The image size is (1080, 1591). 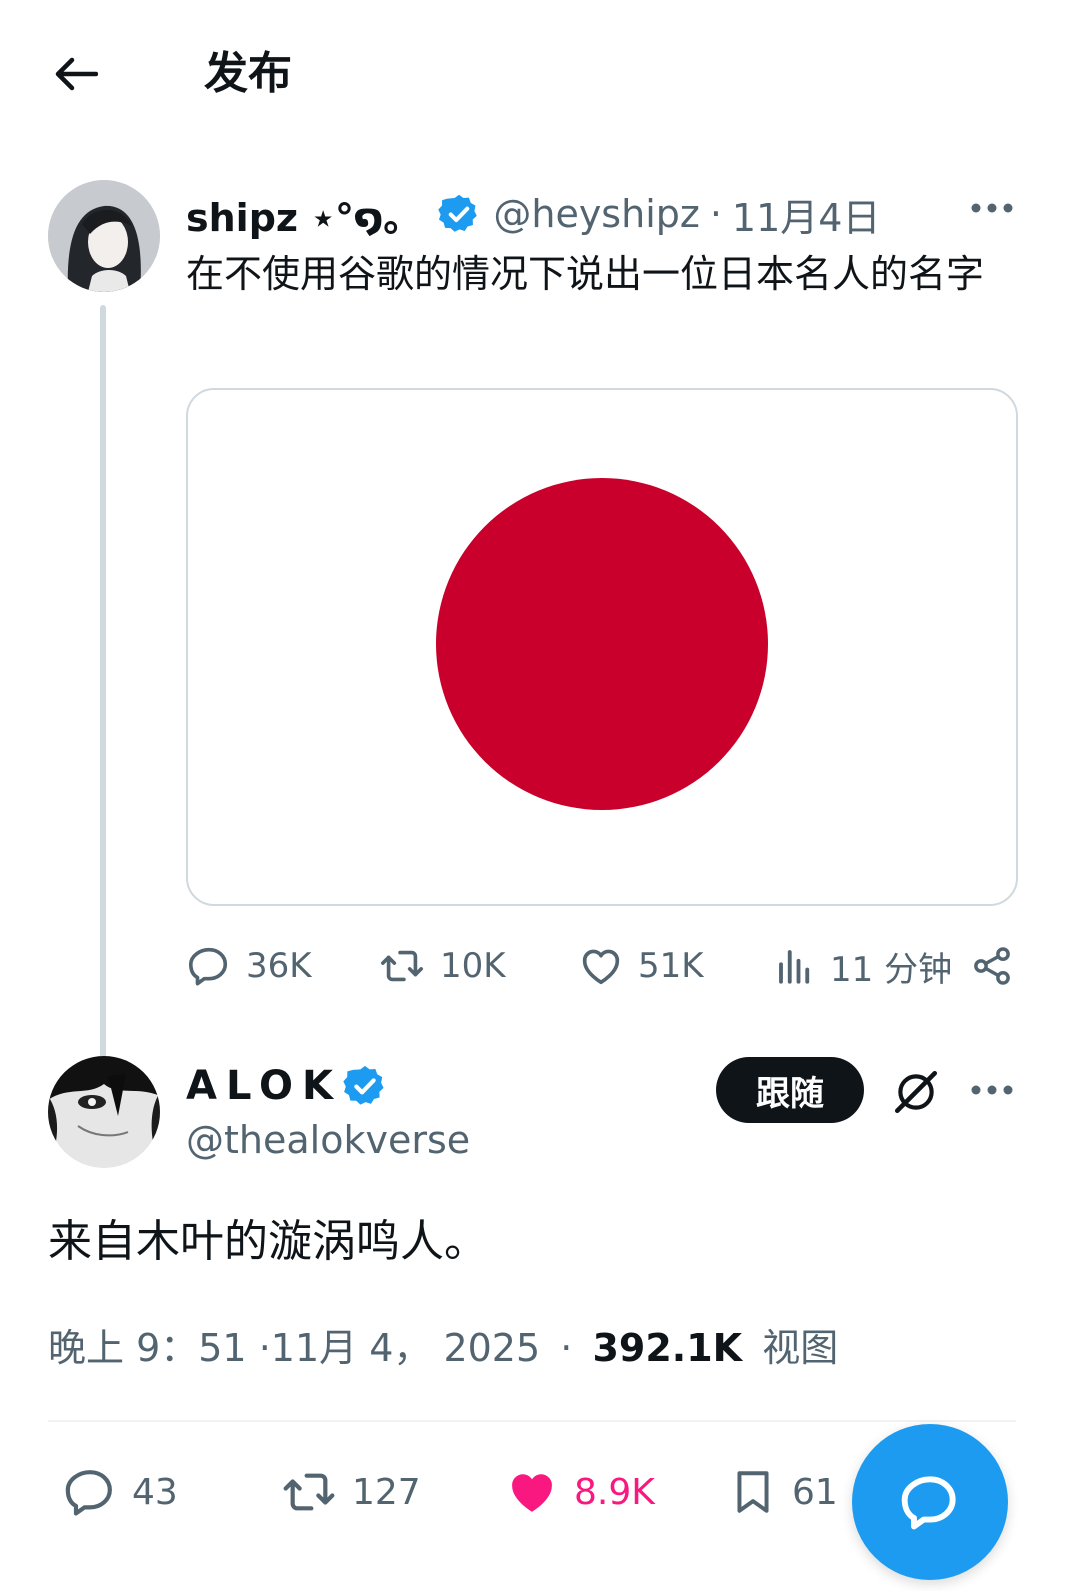 I want to click on main-tweet-author-row: ALOK, so click(x=293, y=1086).